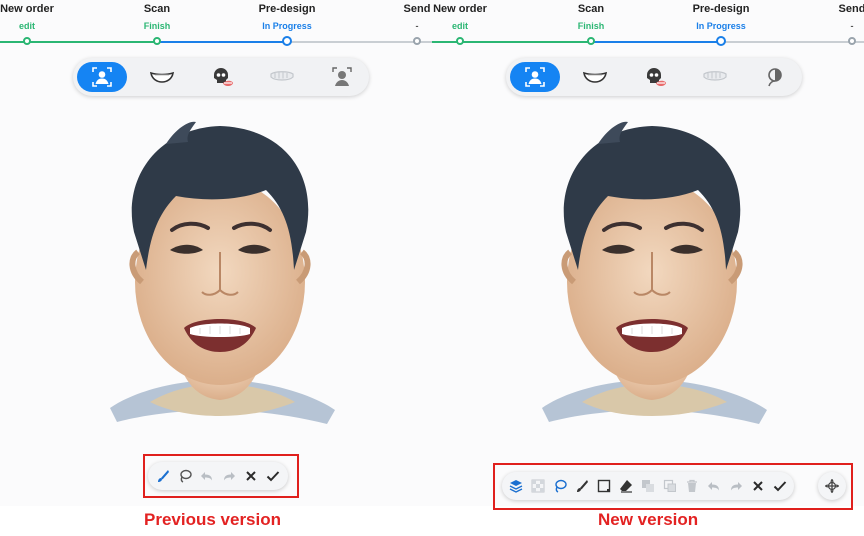  I want to click on previous-toolbar-highlight, so click(221, 476).